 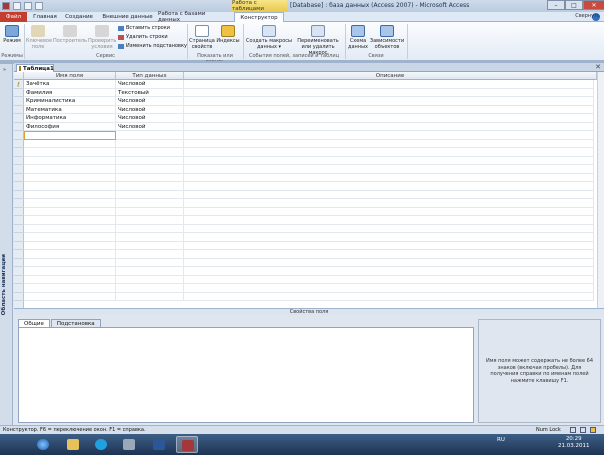 What do you see at coordinates (501, 440) in the screenshot?
I see `language-indicator: RU` at bounding box center [501, 440].